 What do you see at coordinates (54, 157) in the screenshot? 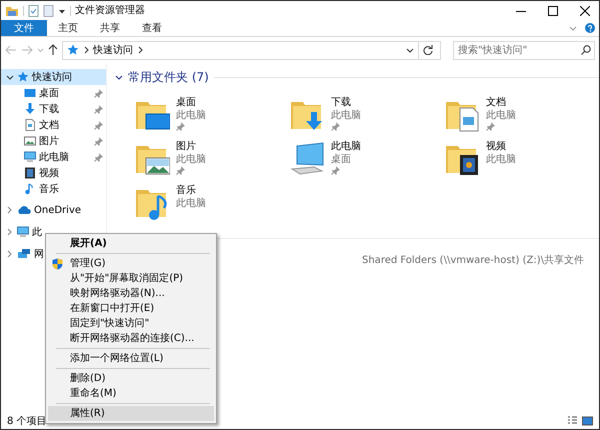
I see `sidebar-item: 此电脑` at bounding box center [54, 157].